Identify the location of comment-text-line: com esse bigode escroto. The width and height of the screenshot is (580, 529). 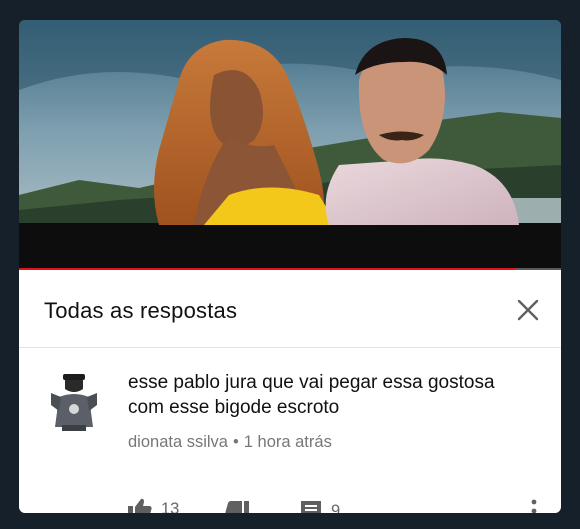
(234, 407).